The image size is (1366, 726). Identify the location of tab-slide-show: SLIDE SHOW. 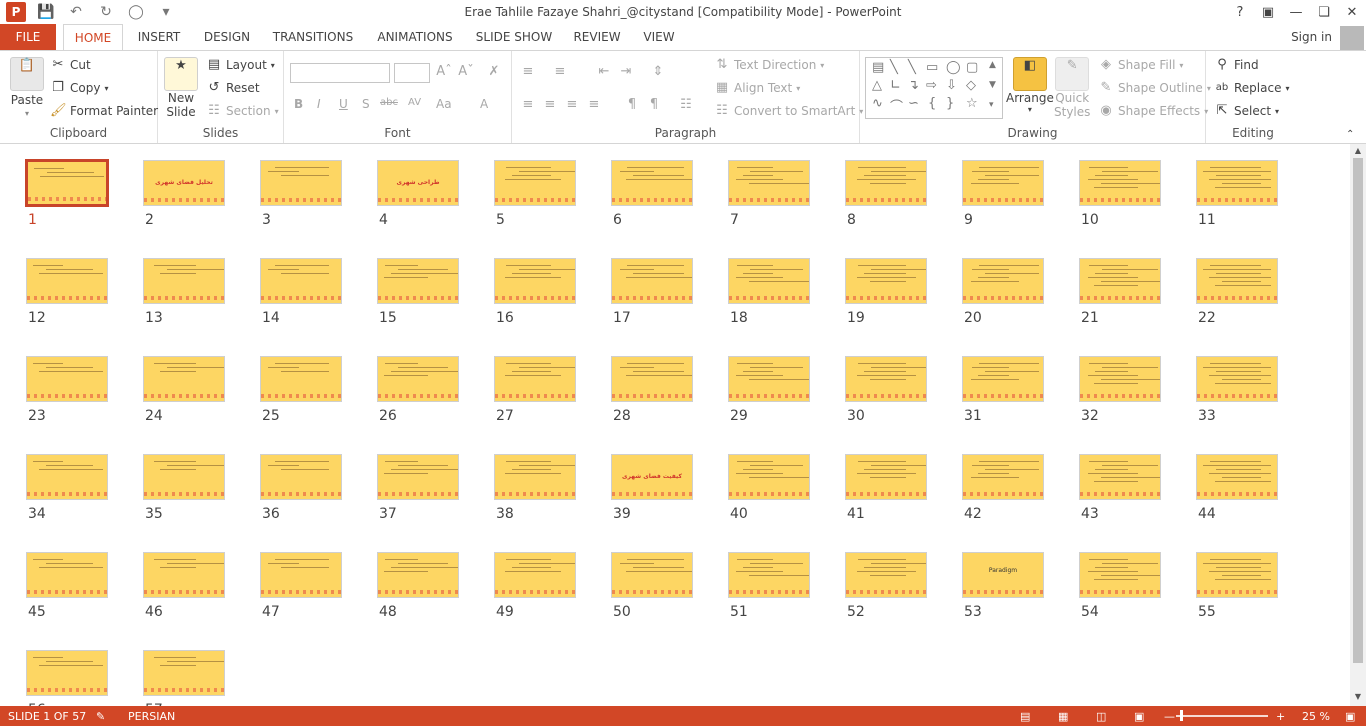
(514, 37).